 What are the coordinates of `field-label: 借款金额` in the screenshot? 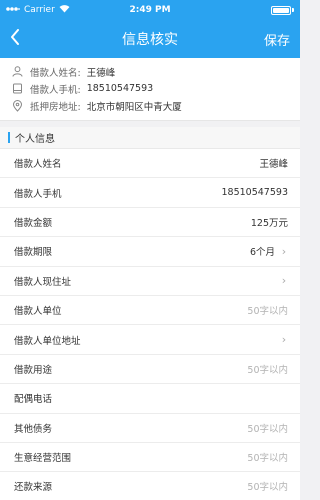 It's located at (33, 223).